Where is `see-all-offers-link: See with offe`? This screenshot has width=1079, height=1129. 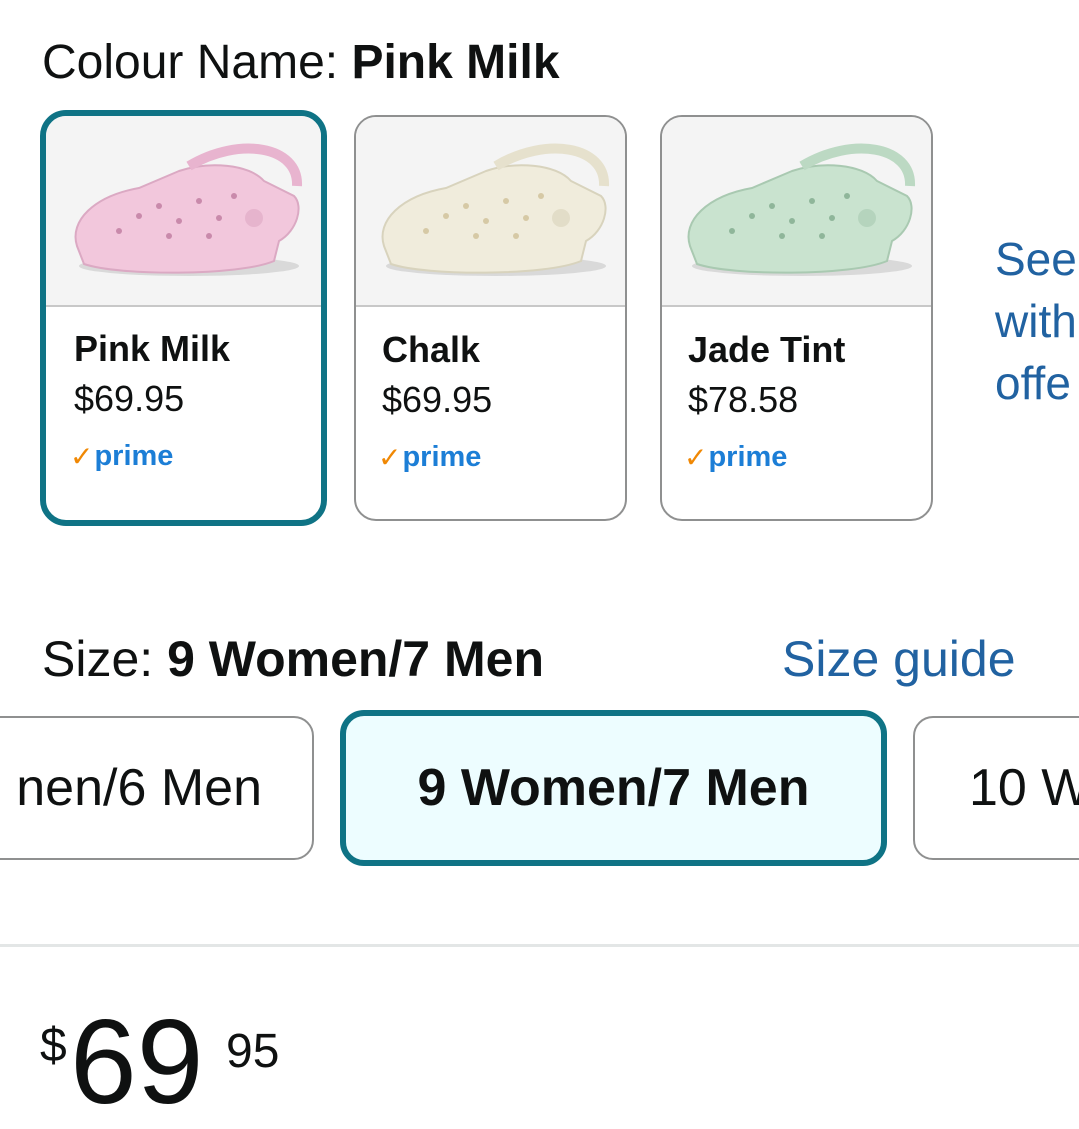
see-all-offers-link: See with offe is located at coordinates (1036, 321).